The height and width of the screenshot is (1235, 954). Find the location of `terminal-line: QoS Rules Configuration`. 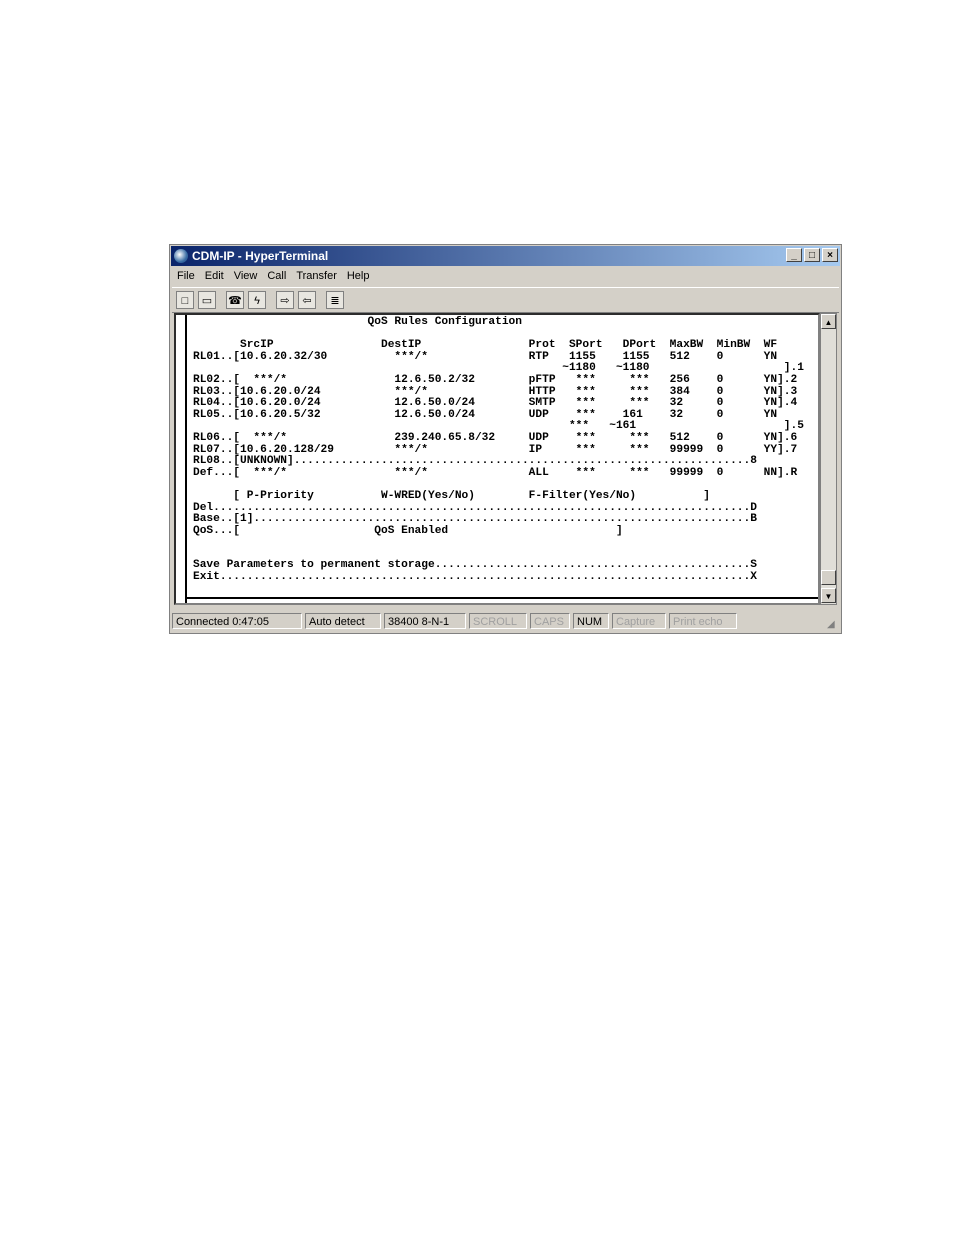

terminal-line: QoS Rules Configuration is located at coordinates (357, 322).